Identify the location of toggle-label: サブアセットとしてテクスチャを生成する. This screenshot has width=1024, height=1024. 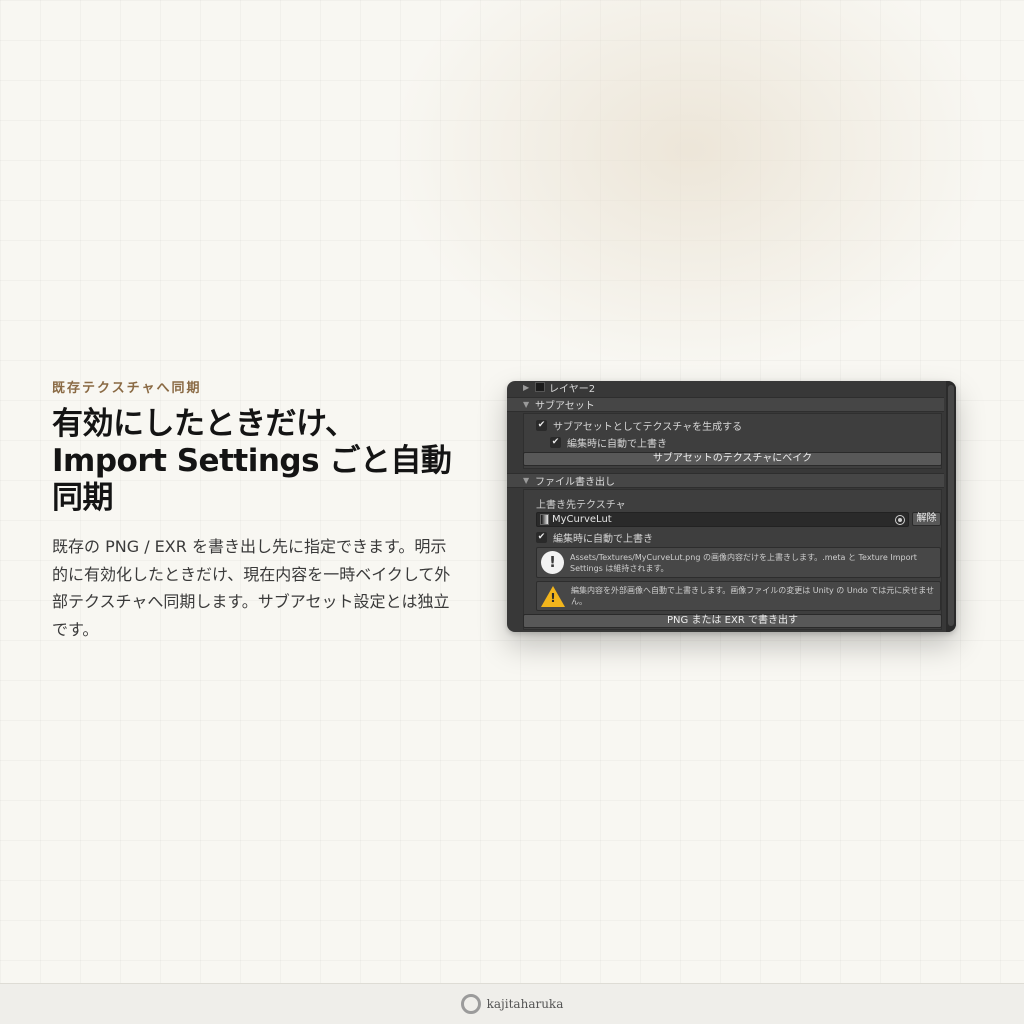
(648, 427).